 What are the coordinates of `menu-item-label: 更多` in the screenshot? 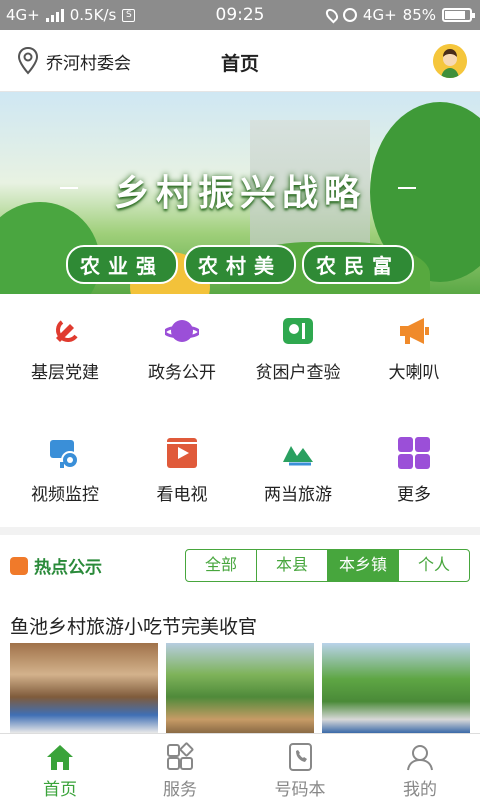 It's located at (414, 495).